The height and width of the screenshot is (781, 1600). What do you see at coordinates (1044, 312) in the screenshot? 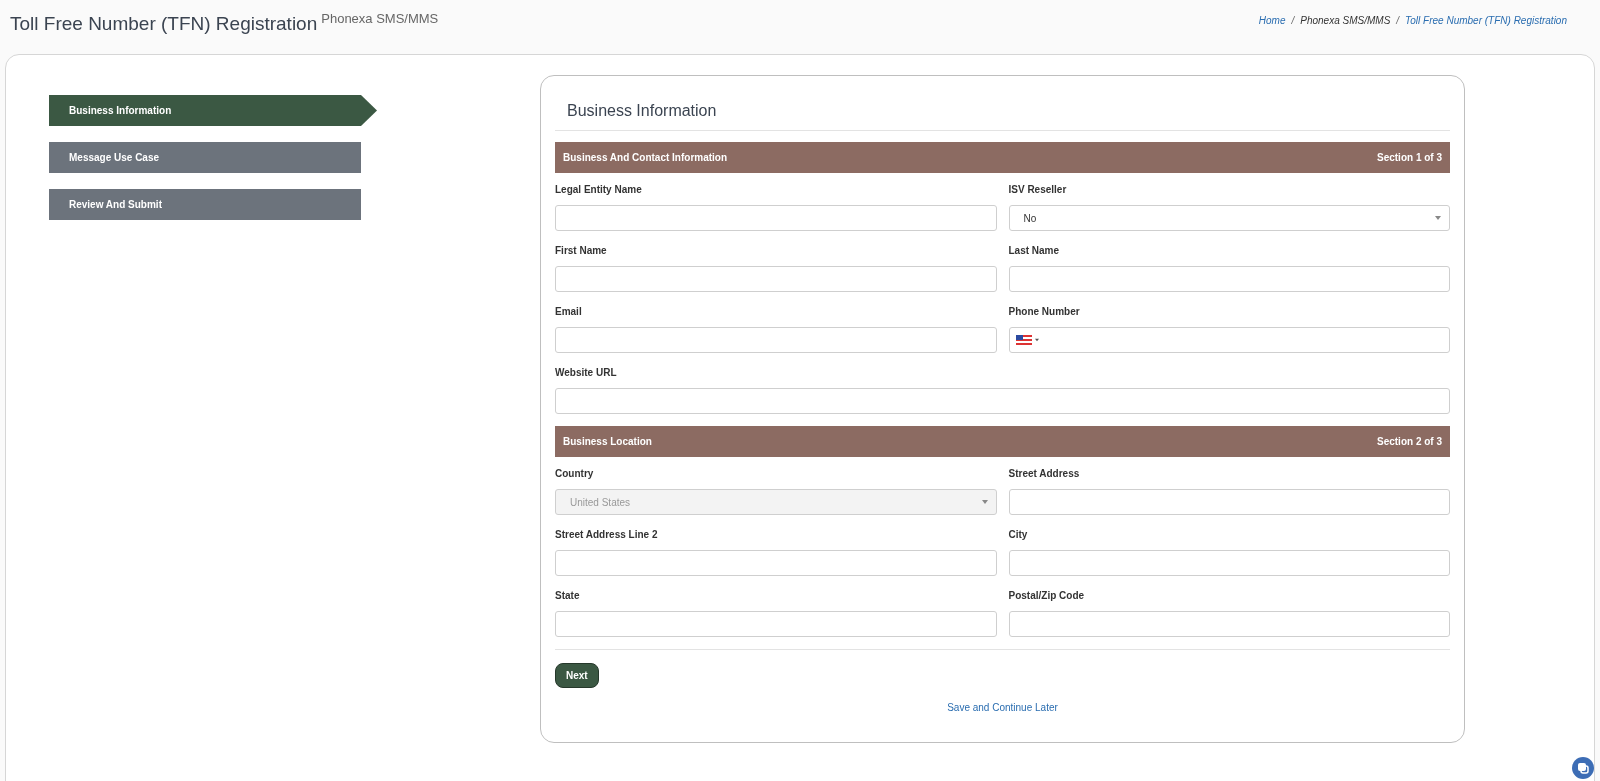
I see `field-label: Phone Number` at bounding box center [1044, 312].